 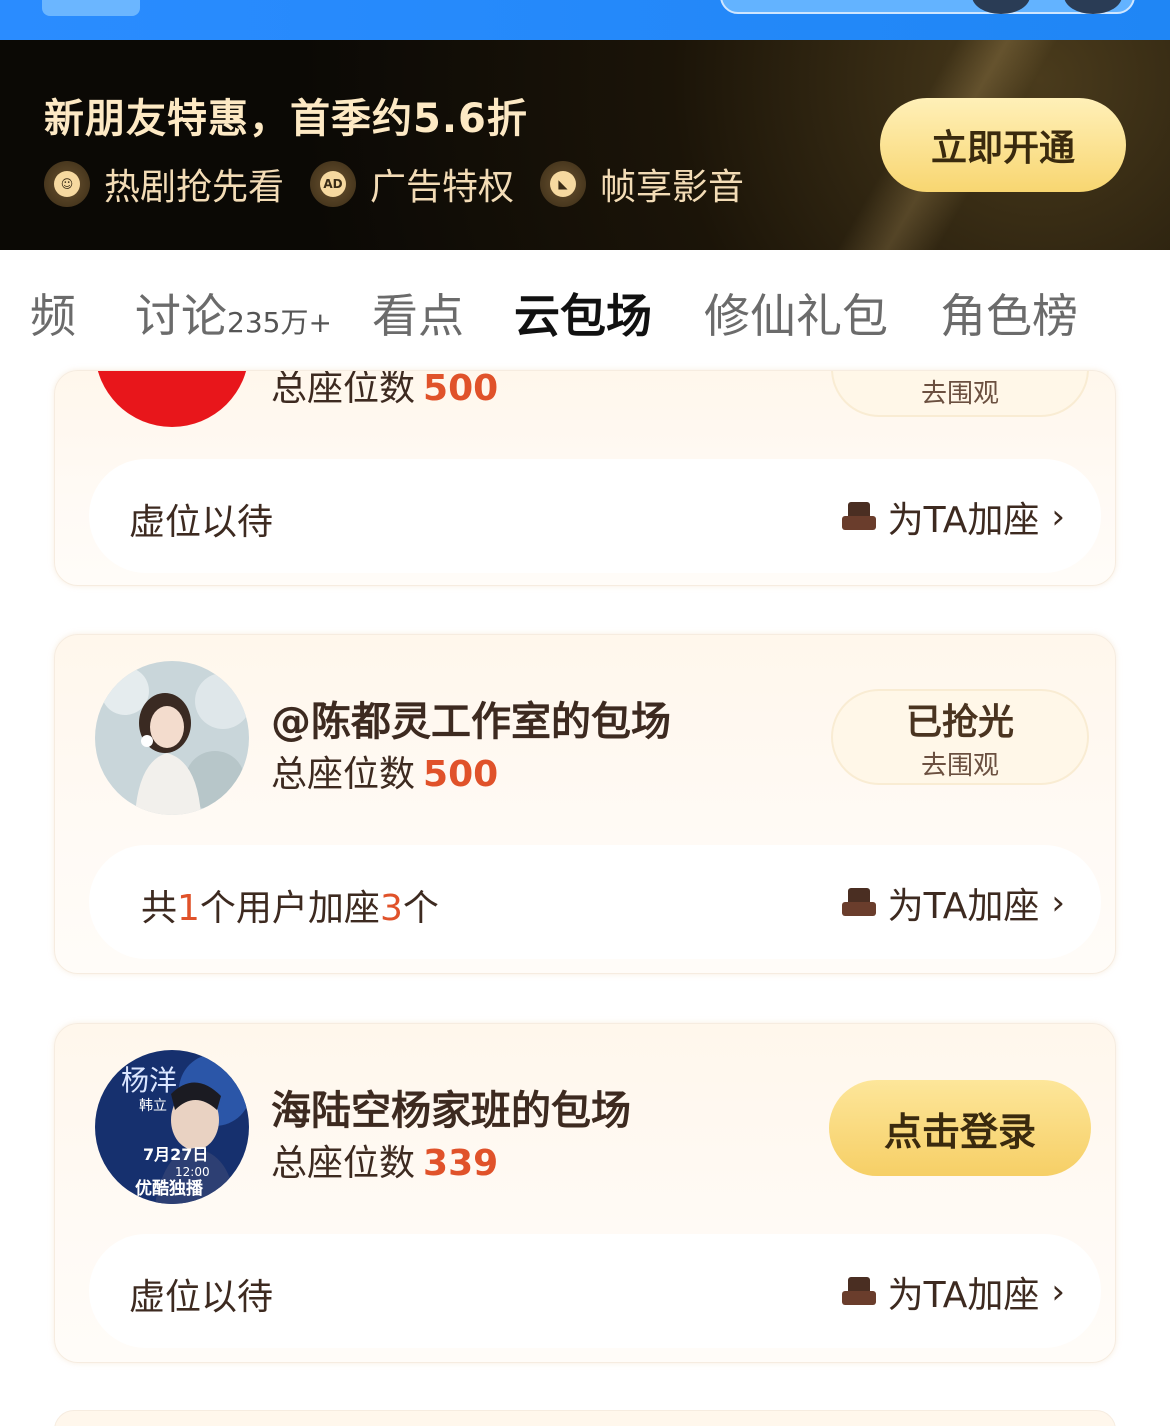 I want to click on perk-label: 帧享影音, so click(x=672, y=187).